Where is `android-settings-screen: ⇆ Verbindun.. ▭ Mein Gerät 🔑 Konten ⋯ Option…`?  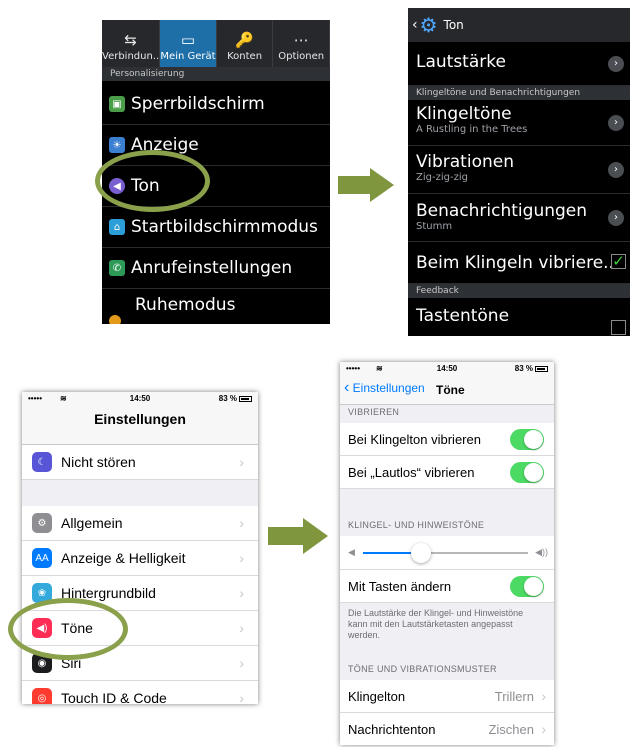
android-settings-screen: ⇆ Verbindun.. ▭ Mein Gerät 🔑 Konten ⋯ Option… is located at coordinates (216, 172).